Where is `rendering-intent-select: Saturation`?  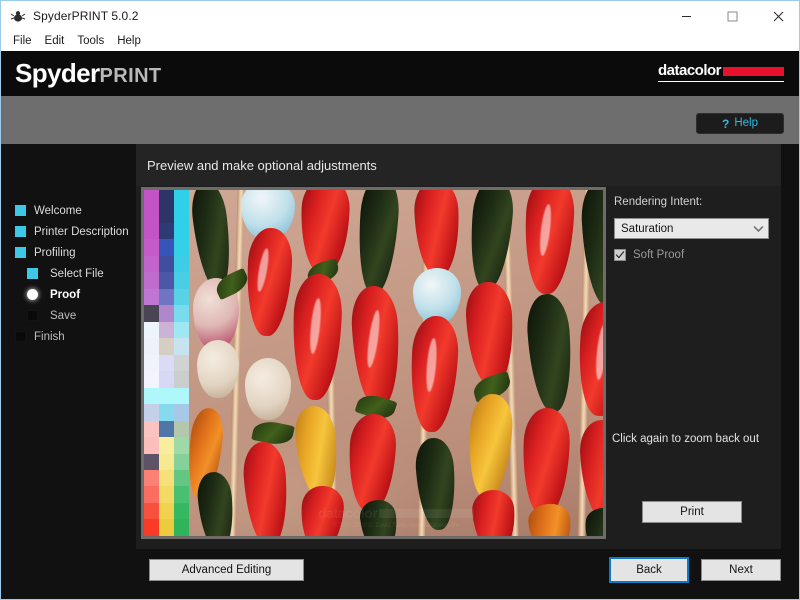
rendering-intent-select: Saturation is located at coordinates (691, 228).